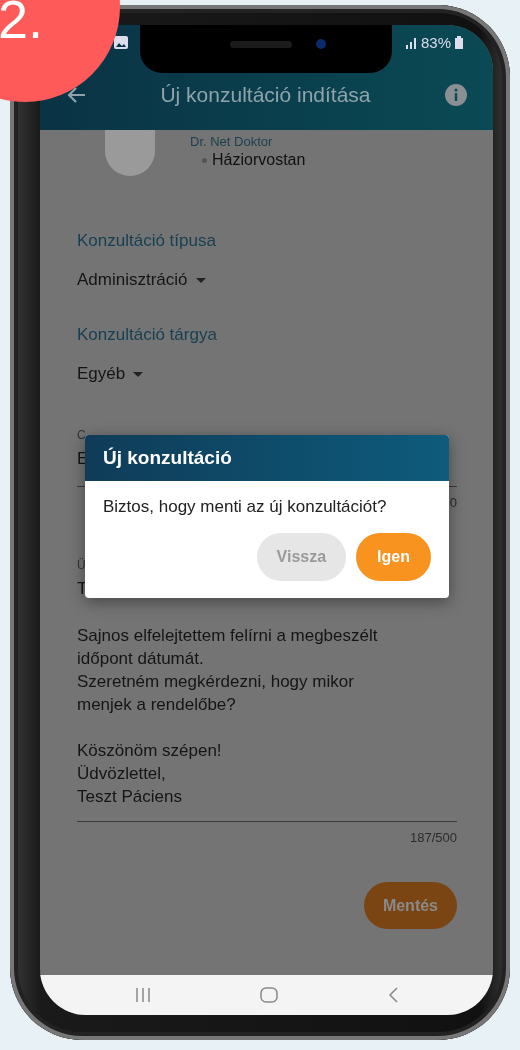  What do you see at coordinates (110, 374) in the screenshot?
I see `dropdown: Egyéb` at bounding box center [110, 374].